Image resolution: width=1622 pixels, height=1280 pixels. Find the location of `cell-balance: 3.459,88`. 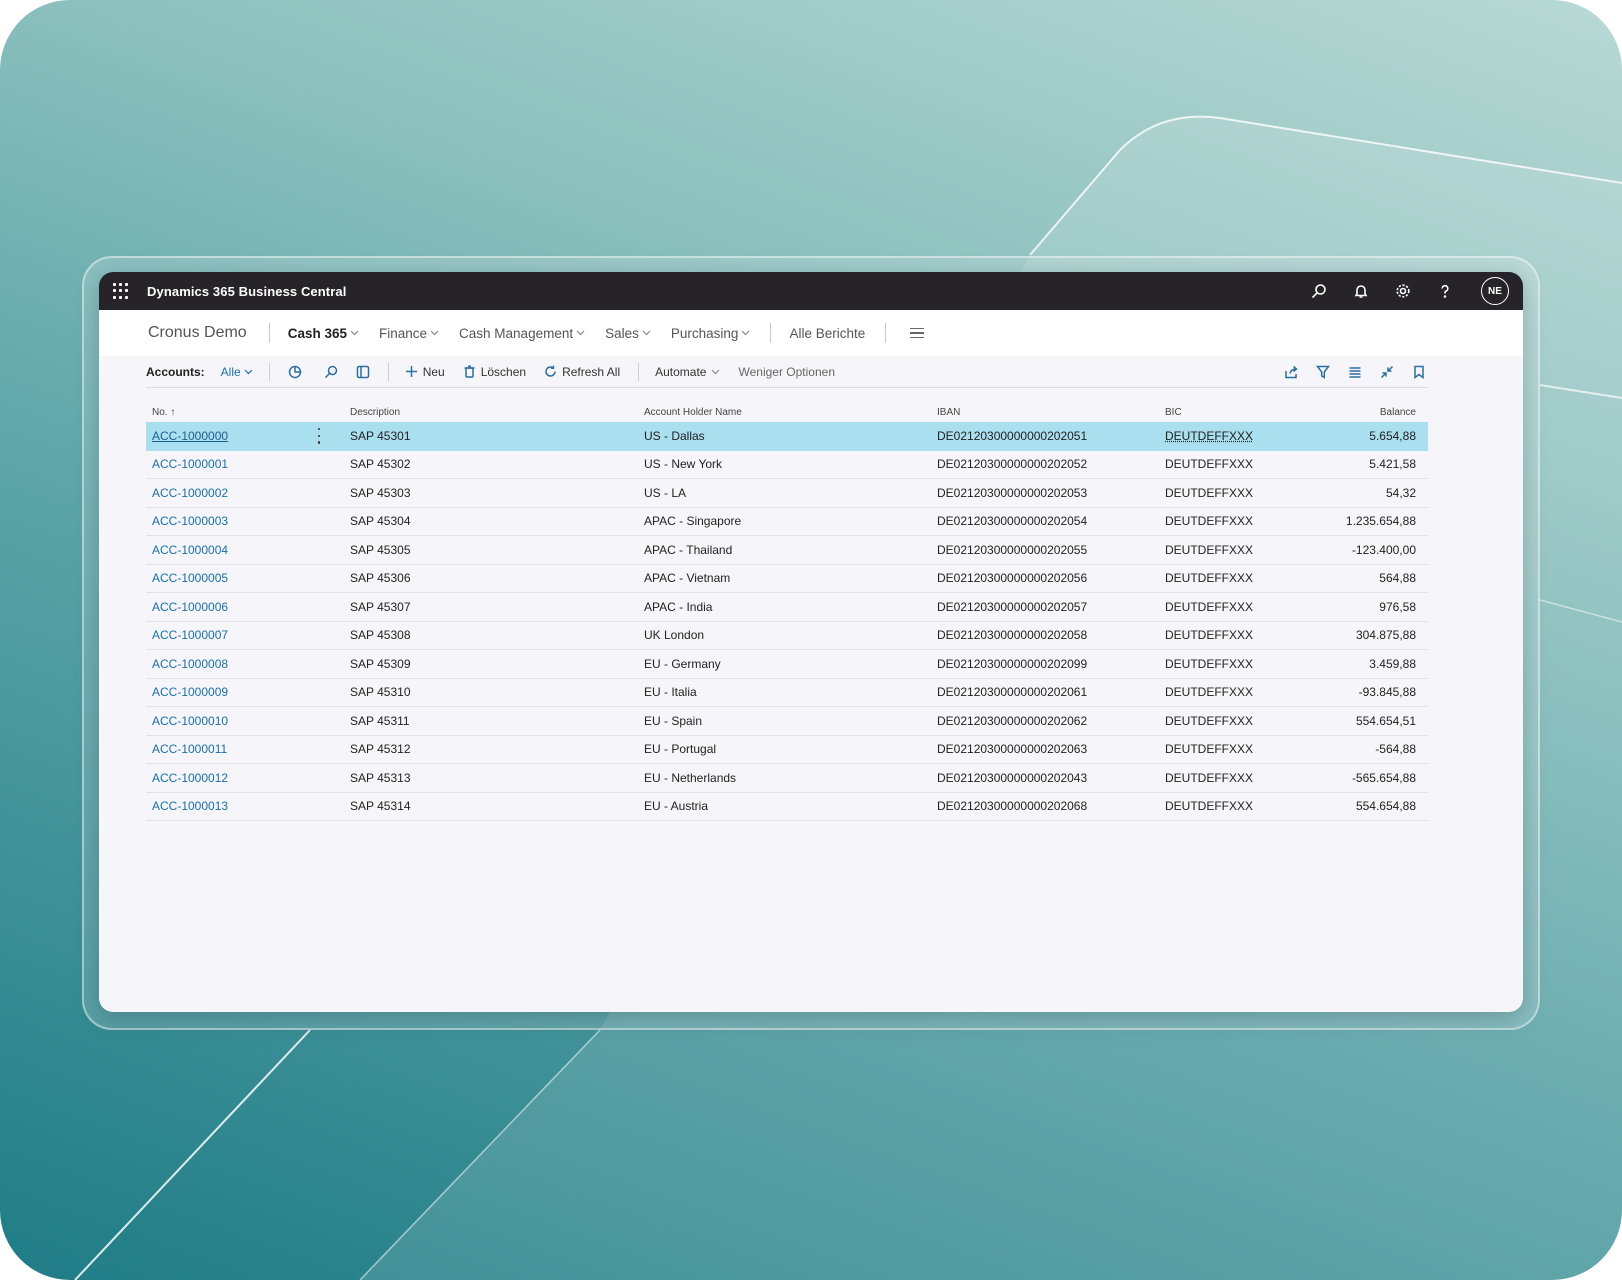

cell-balance: 3.459,88 is located at coordinates (1392, 663).